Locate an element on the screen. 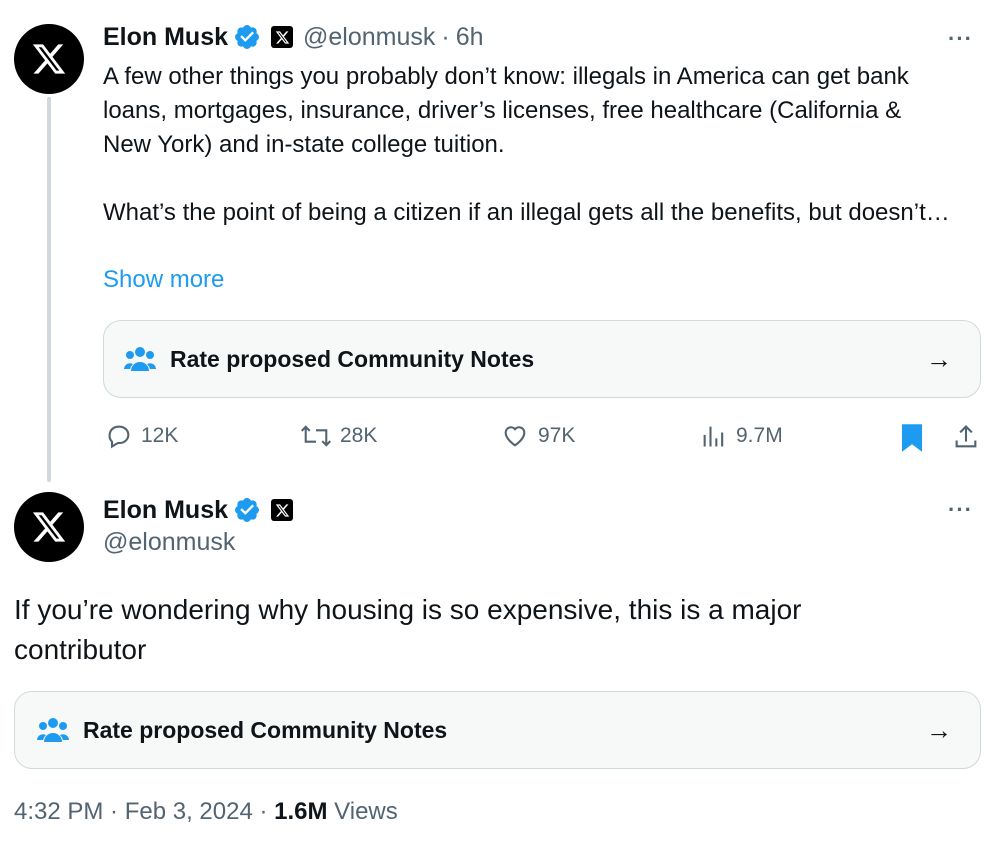 Image resolution: width=1000 pixels, height=846 pixels. views-label: Views is located at coordinates (362, 811).